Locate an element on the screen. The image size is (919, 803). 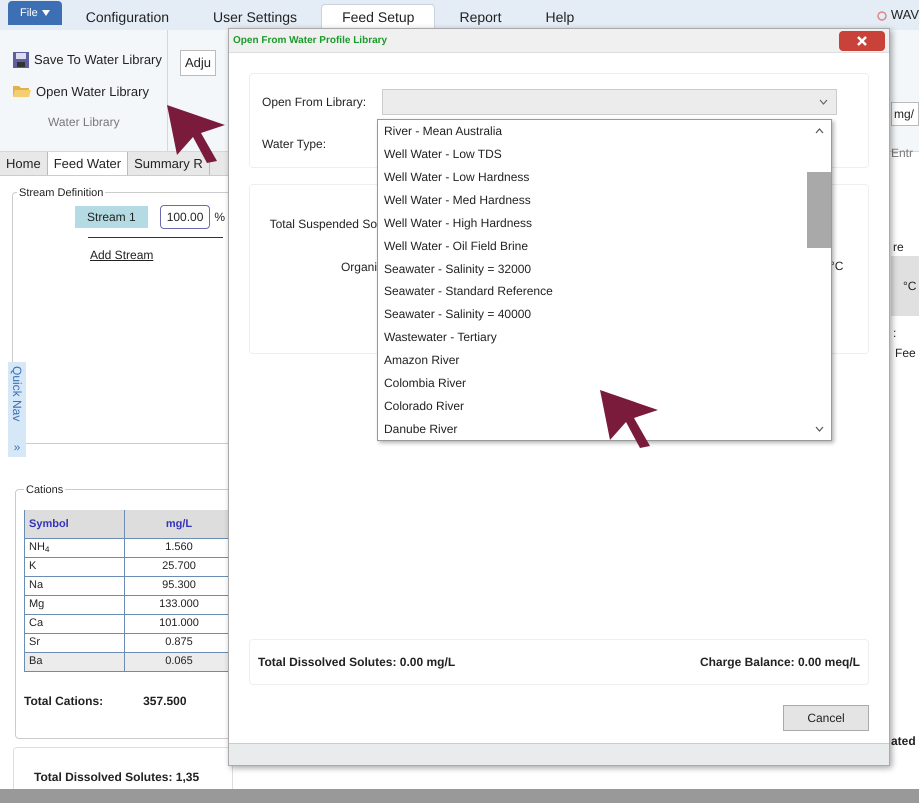
dialog-title: Open From Water Profile Library is located at coordinates (310, 41).